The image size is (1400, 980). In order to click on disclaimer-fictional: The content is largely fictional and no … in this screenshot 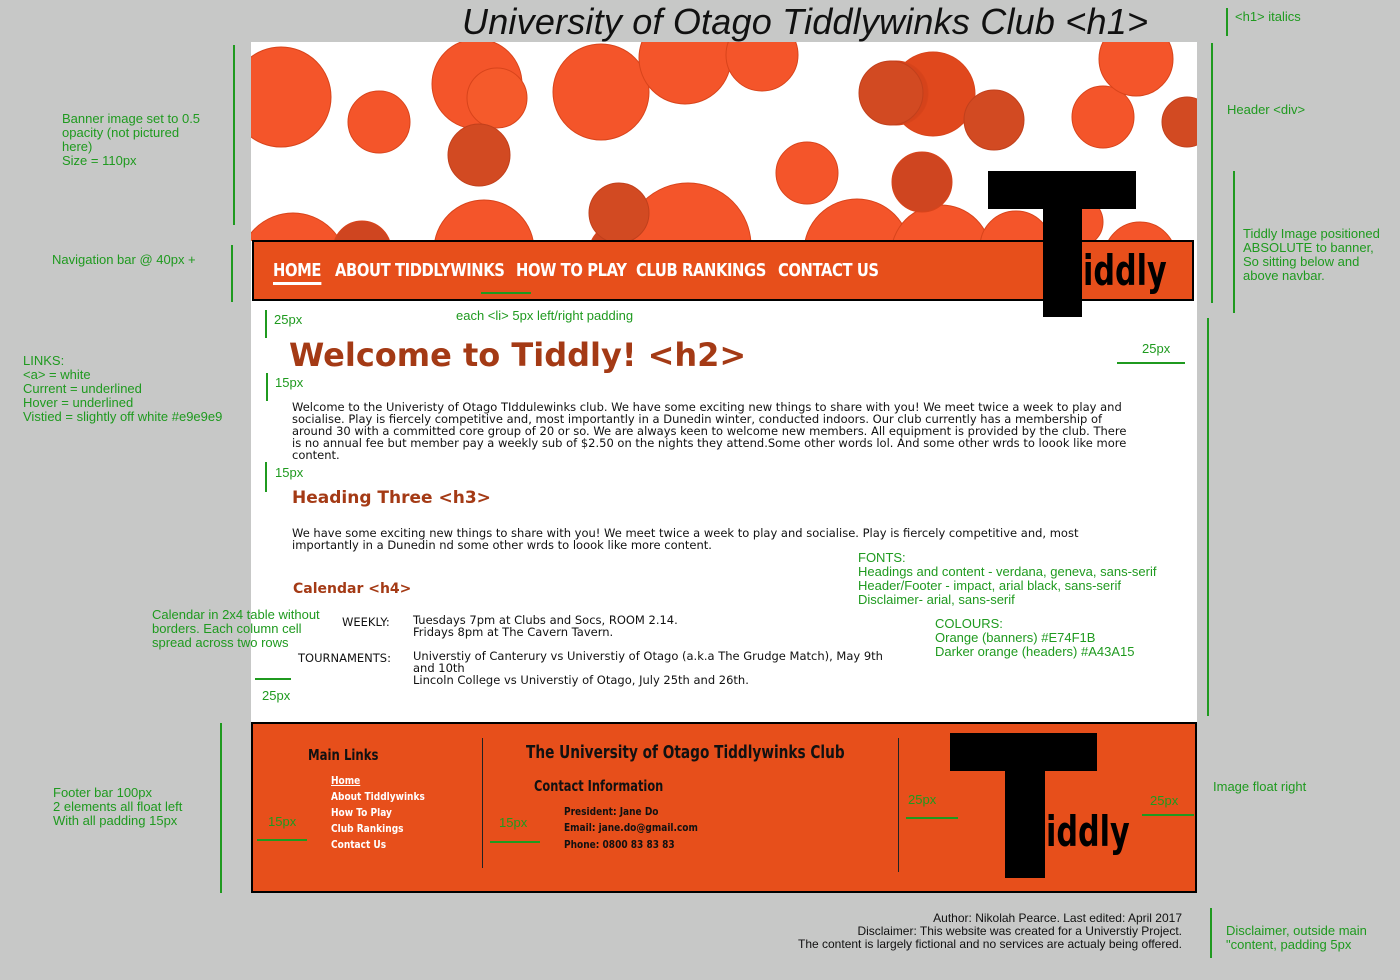, I will do `click(990, 944)`.